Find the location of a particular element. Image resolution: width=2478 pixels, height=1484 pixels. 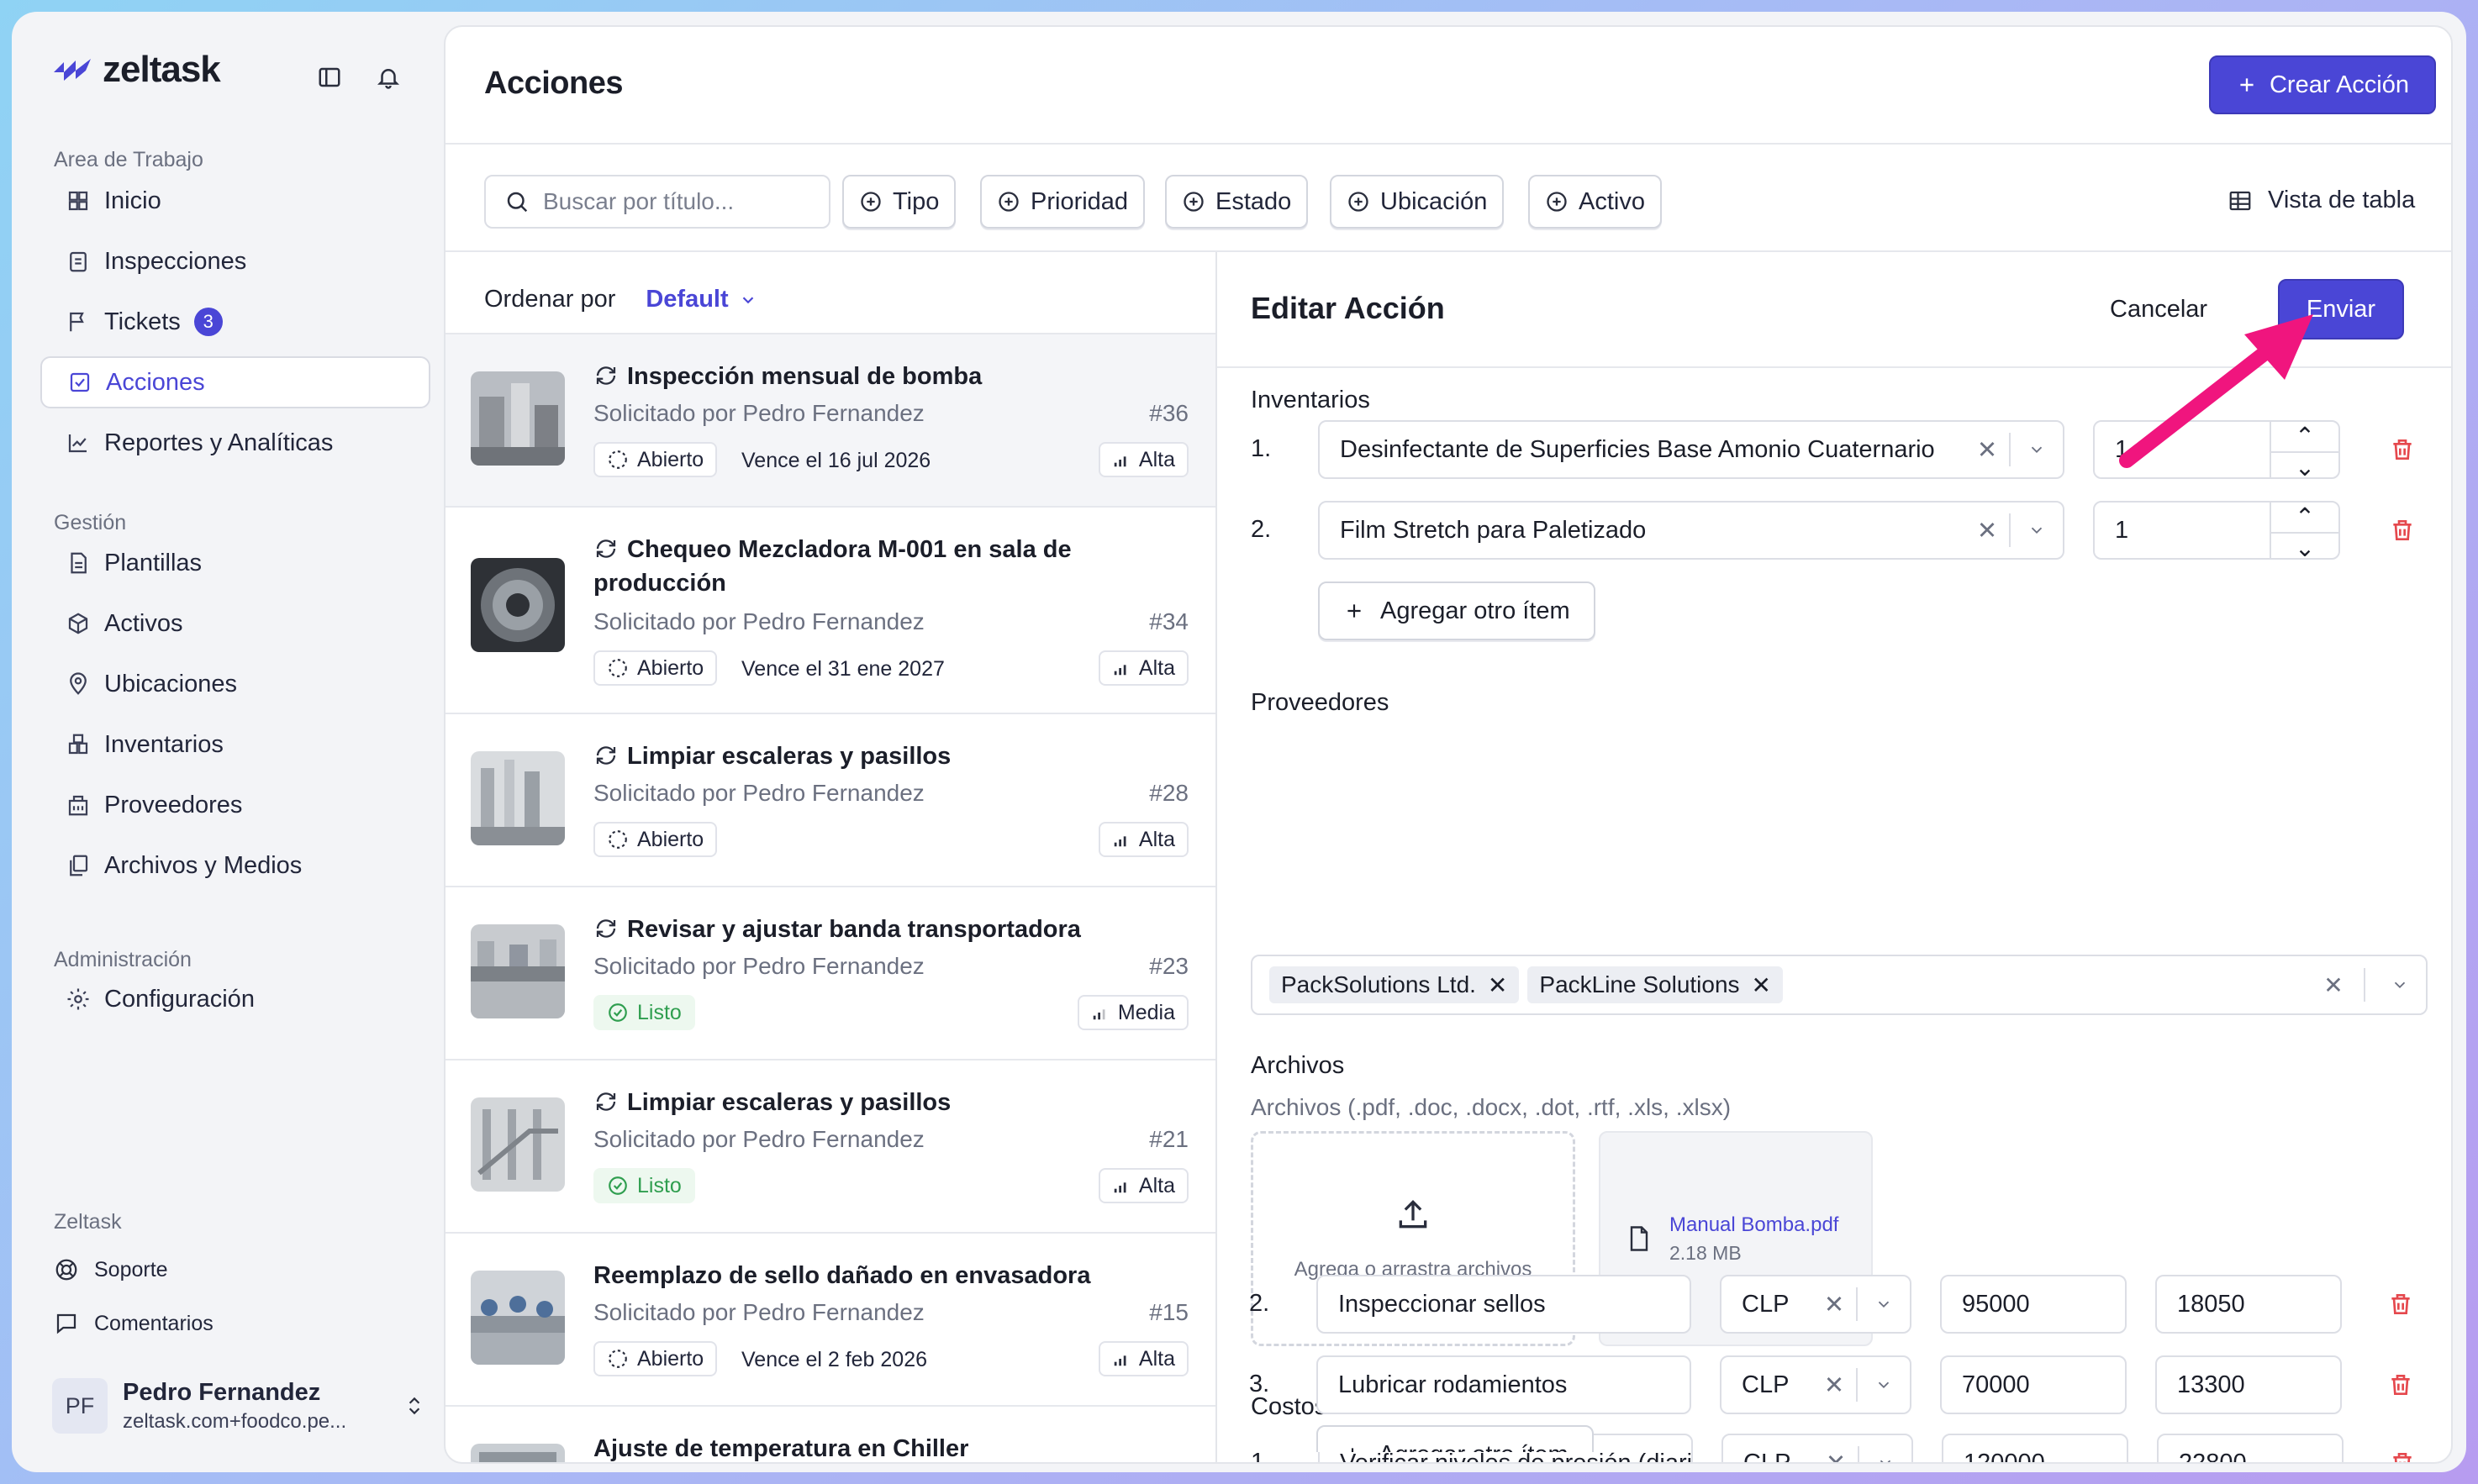

status-badge: Listo is located at coordinates (644, 1013).